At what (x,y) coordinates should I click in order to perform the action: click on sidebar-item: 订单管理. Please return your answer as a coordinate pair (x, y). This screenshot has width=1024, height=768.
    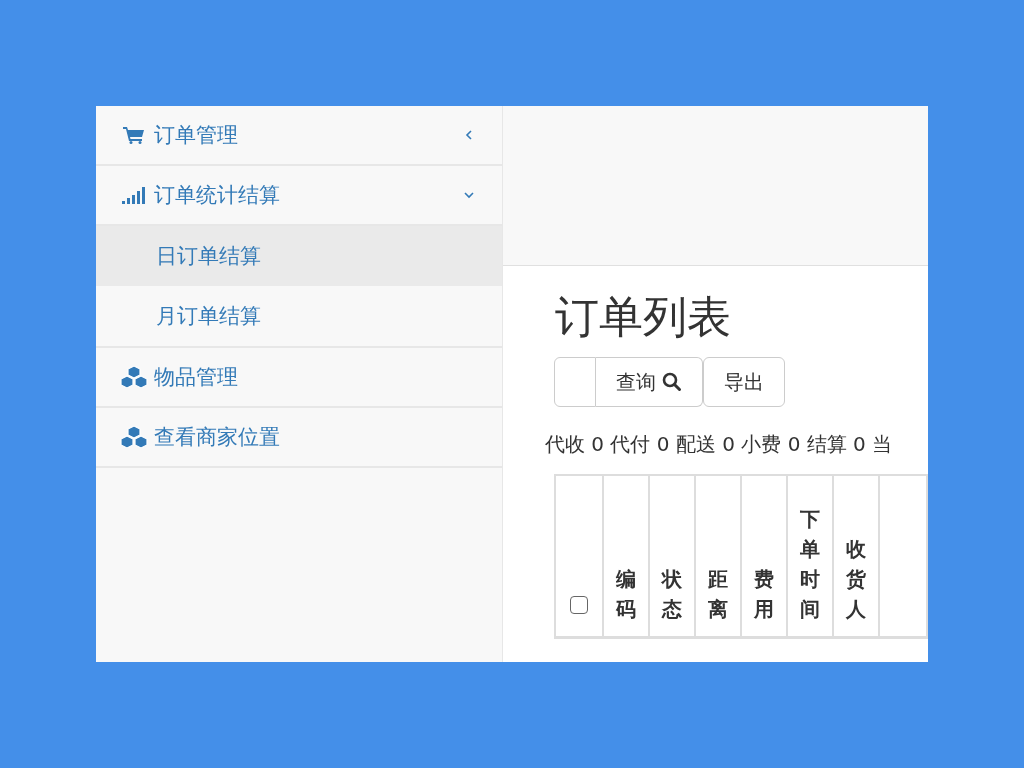
    Looking at the image, I should click on (299, 136).